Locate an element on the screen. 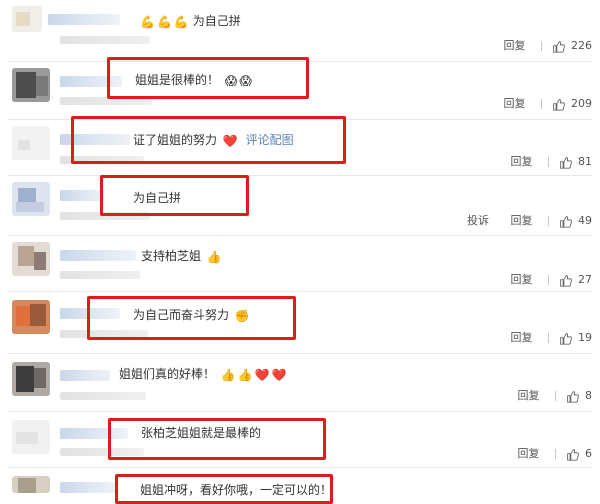  like-count: 8 is located at coordinates (588, 396).